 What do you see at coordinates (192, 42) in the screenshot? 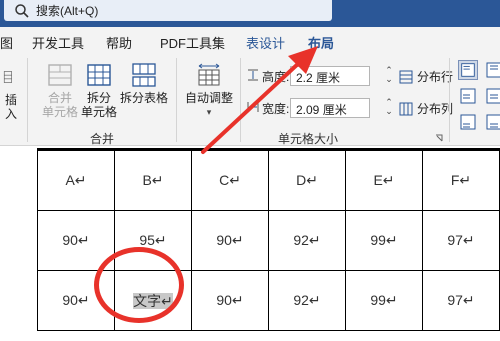
I see `tab-pdf-tools: PDF工具集` at bounding box center [192, 42].